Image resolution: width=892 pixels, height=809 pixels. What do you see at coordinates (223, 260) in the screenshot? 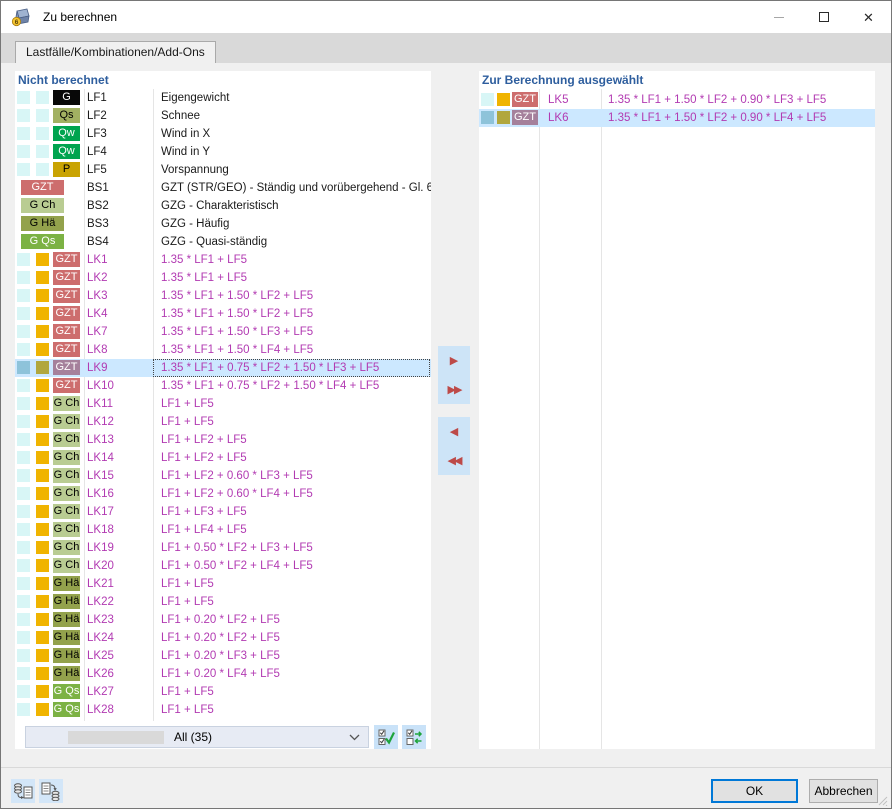
I see `list-item-lk1: GZT LK1 1.35 * LF1 + LF5` at bounding box center [223, 260].